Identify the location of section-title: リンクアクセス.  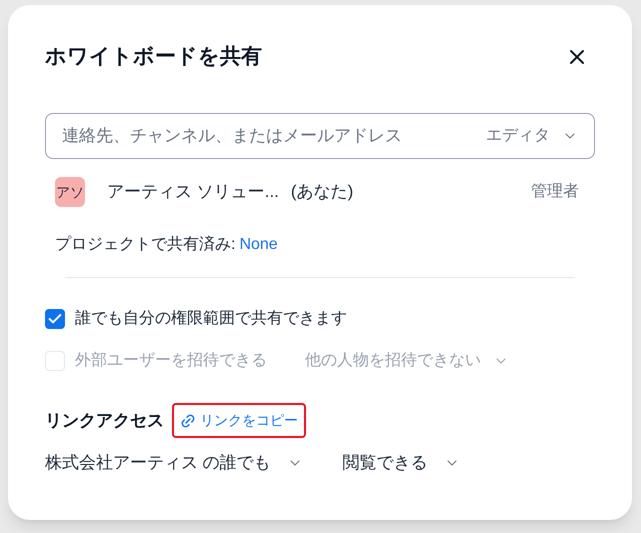
(104, 421).